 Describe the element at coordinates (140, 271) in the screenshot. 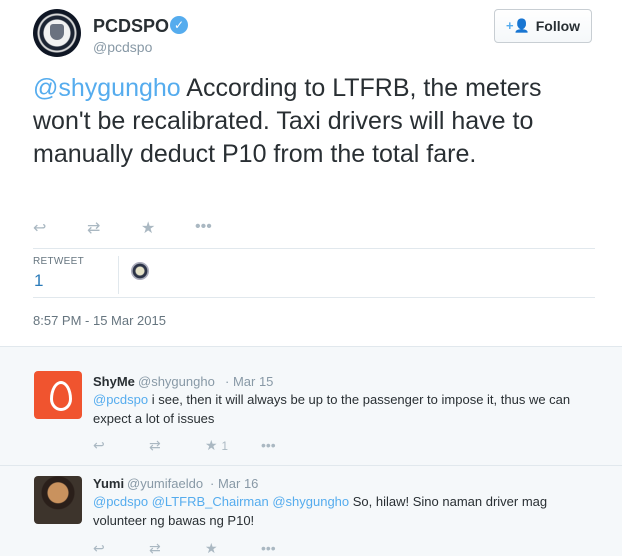

I see `retweeter-avatar` at that location.